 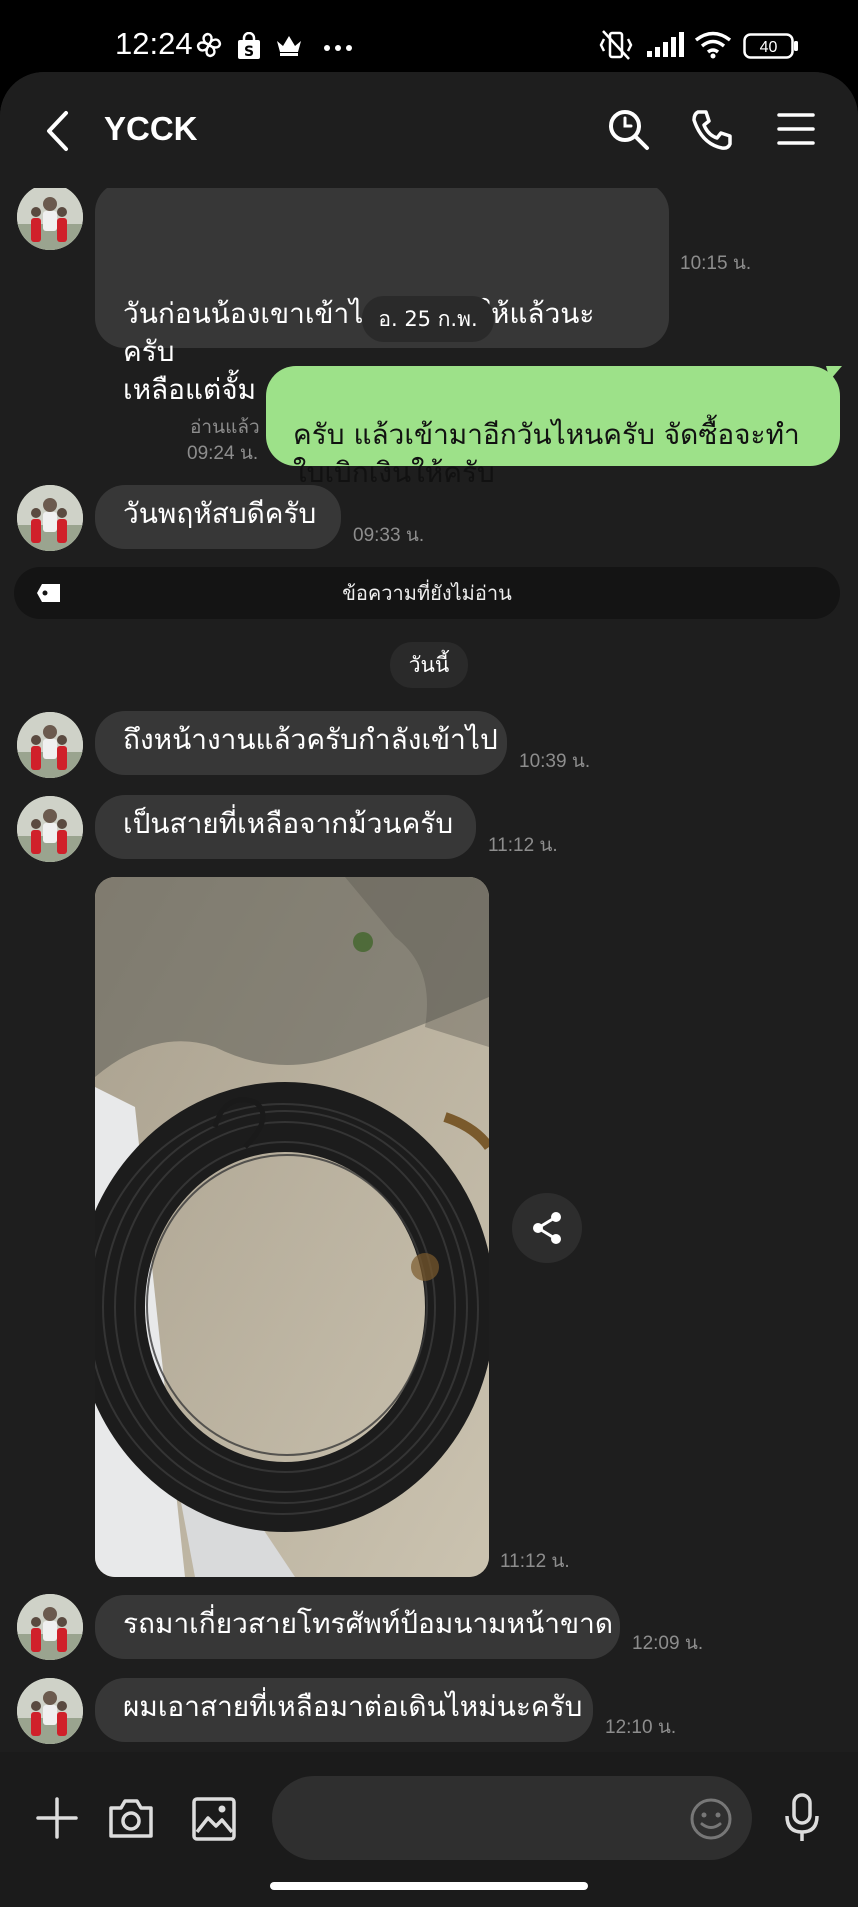 What do you see at coordinates (338, 48) in the screenshot?
I see `more-dots-icon` at bounding box center [338, 48].